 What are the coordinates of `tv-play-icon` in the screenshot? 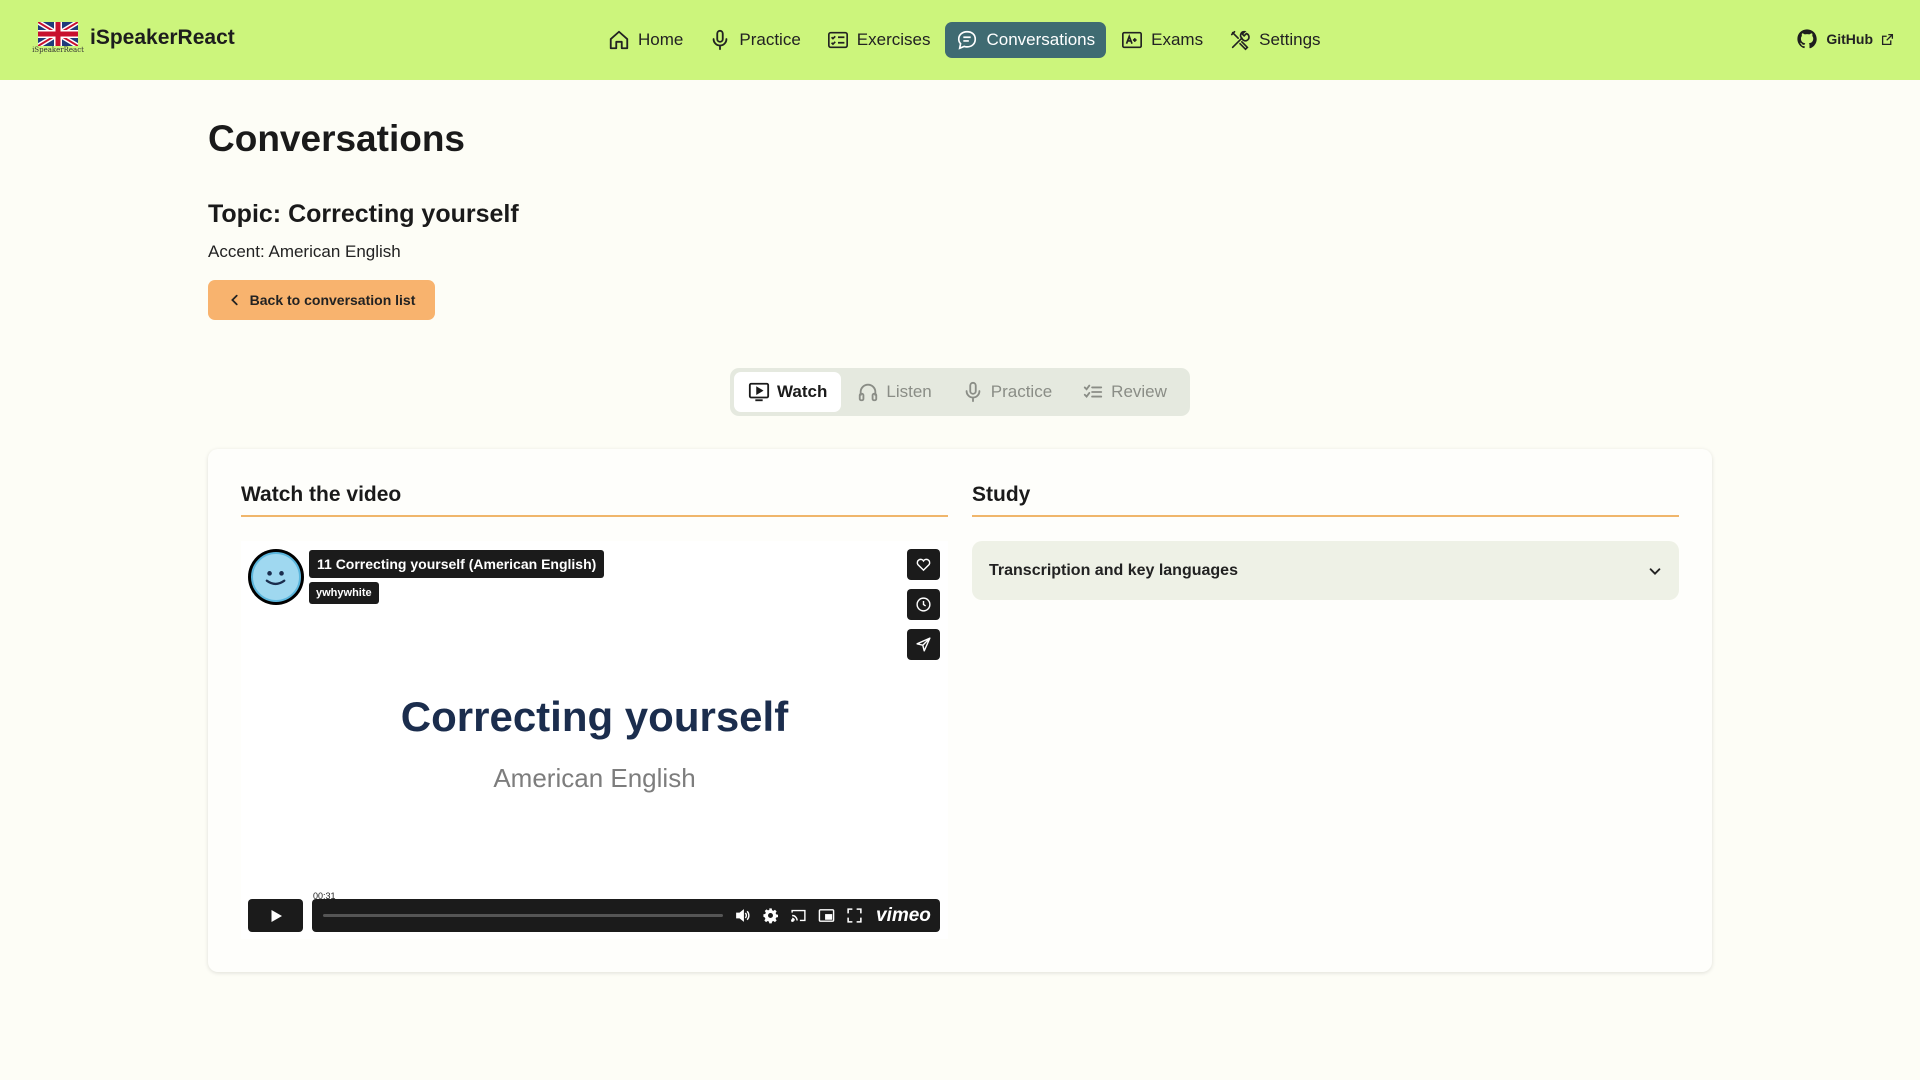 It's located at (759, 392).